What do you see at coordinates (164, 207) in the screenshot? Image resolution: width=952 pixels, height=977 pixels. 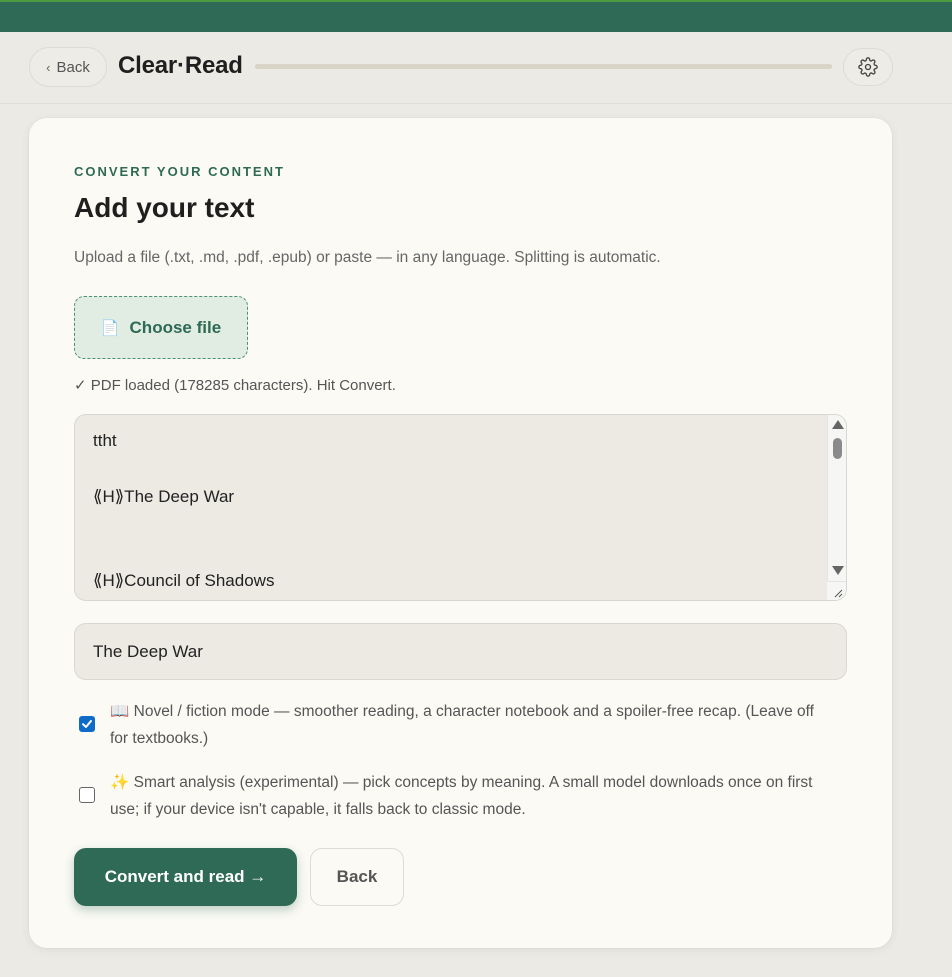 I see `page-title: Add your text` at bounding box center [164, 207].